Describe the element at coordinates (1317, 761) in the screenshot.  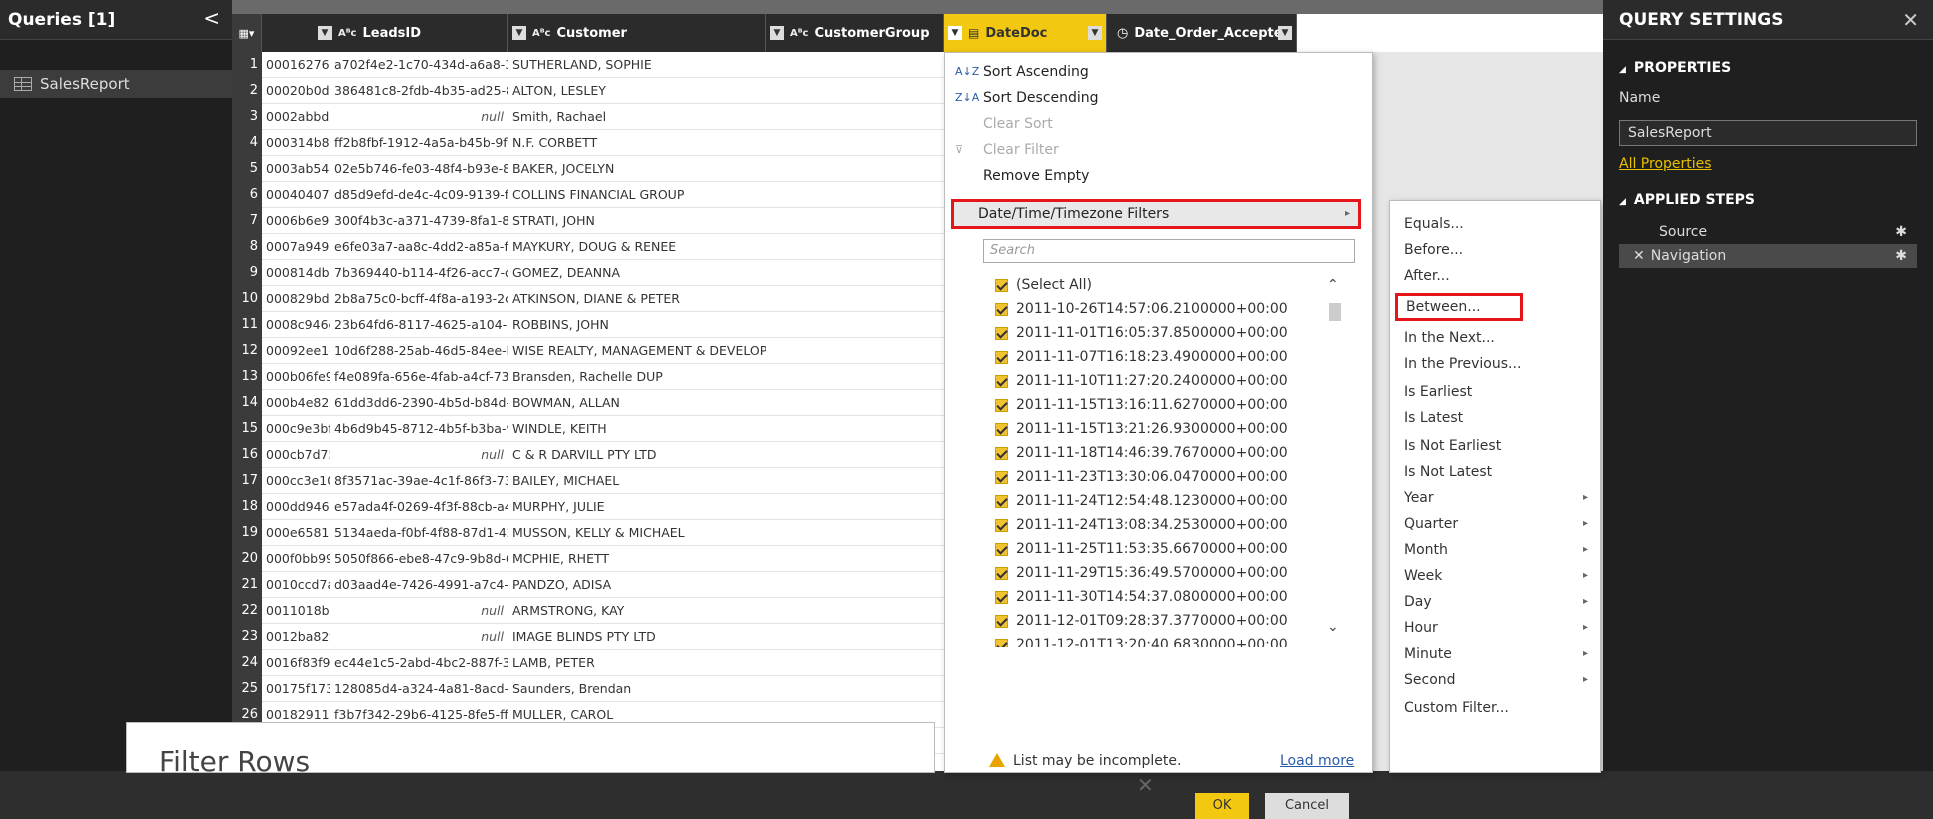
I see `load-more-link: Load more` at that location.